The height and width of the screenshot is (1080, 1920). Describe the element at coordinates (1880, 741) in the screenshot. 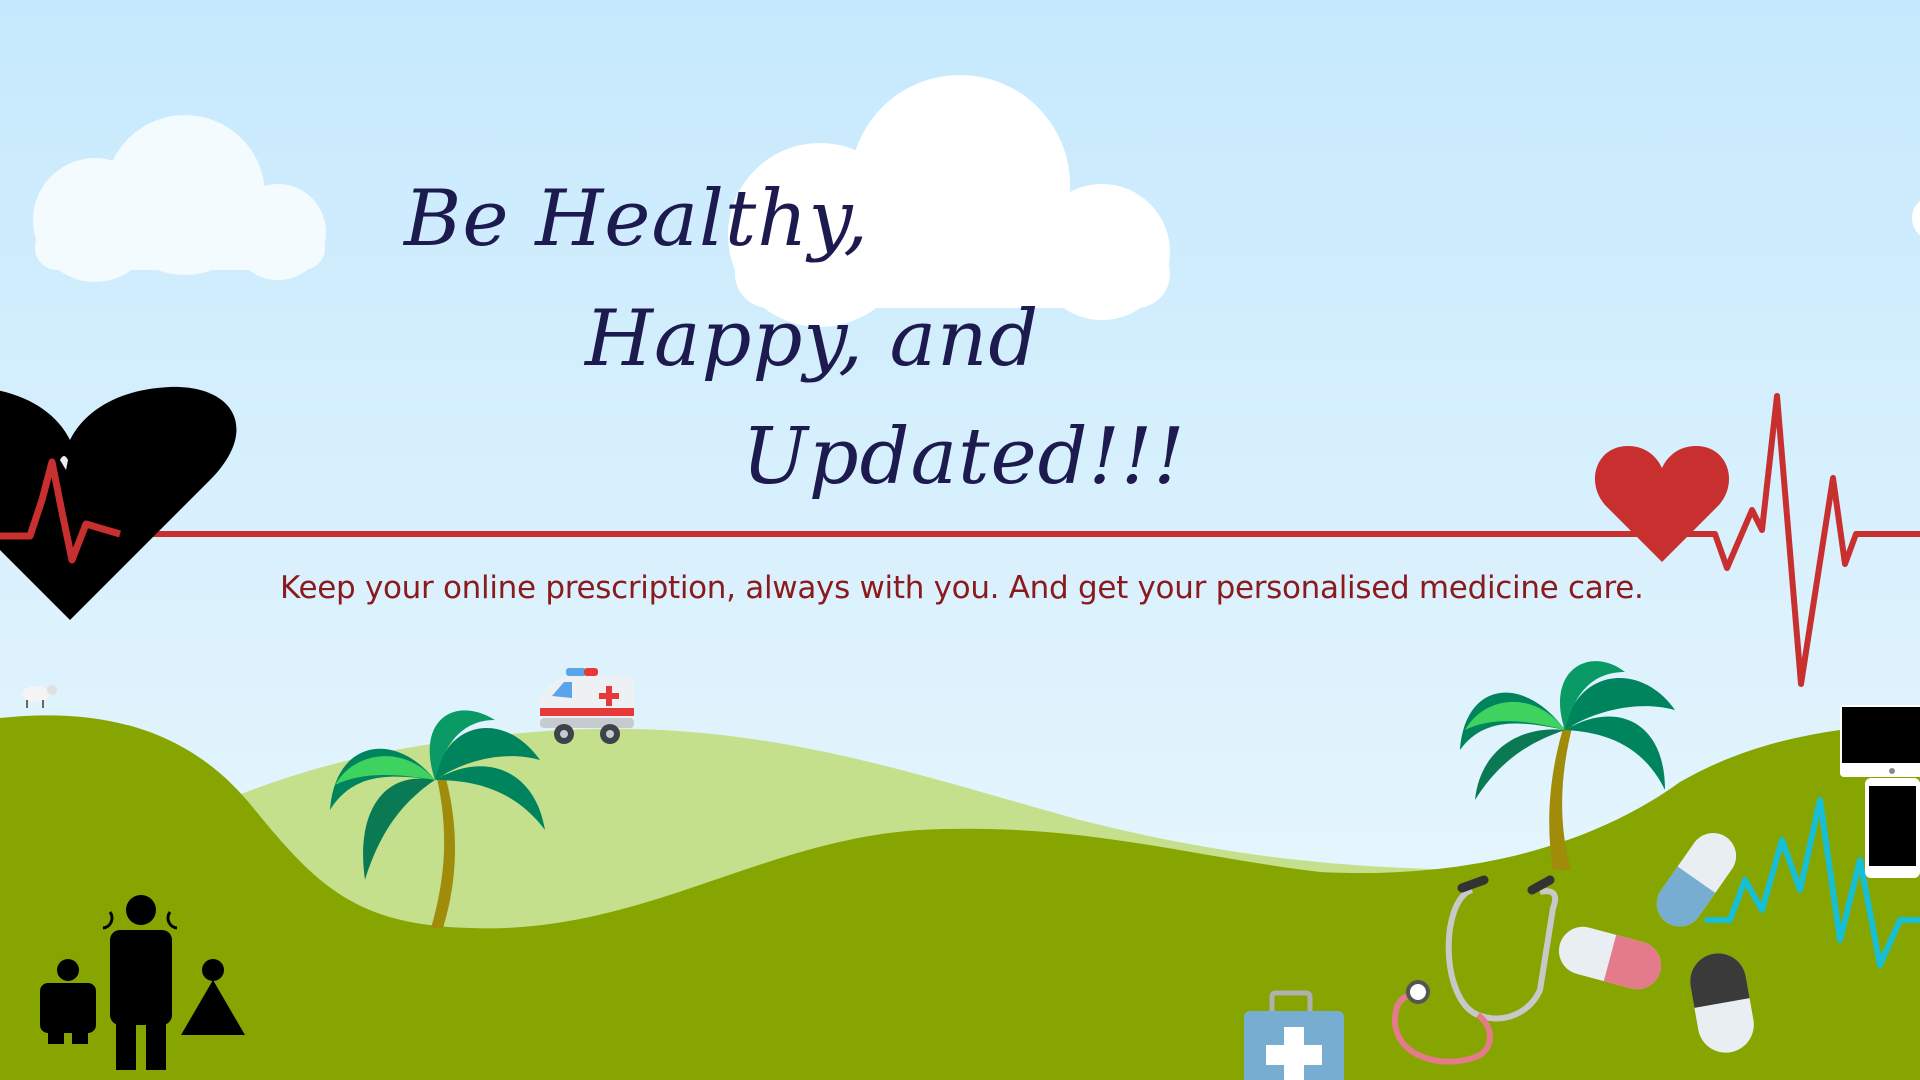

I see `monitor-icon` at that location.